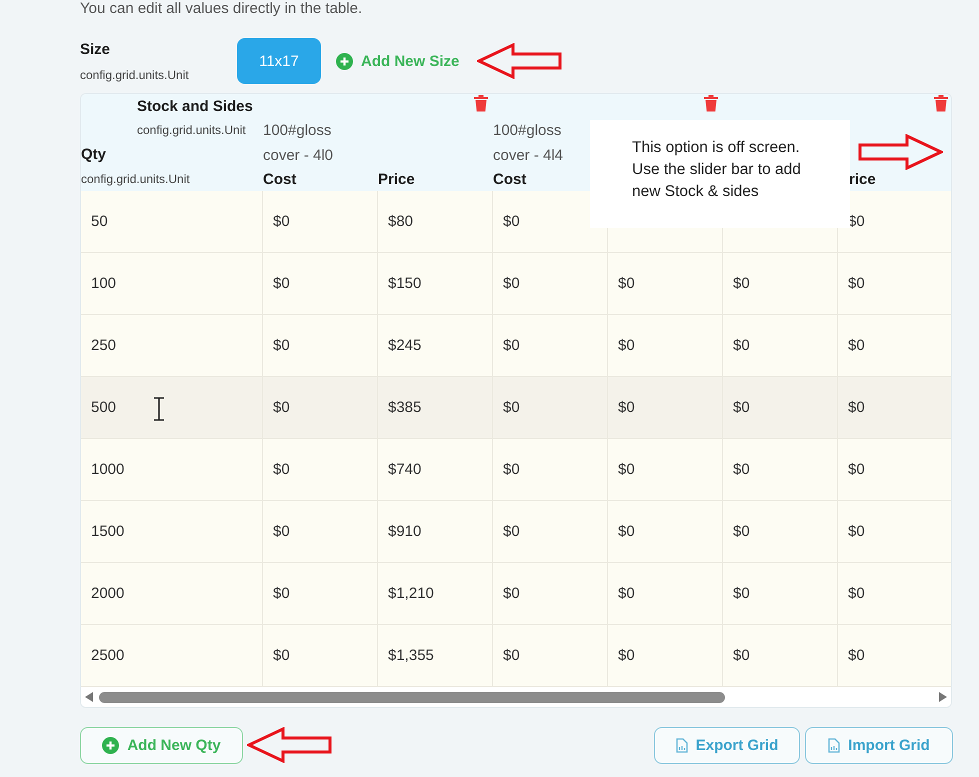 Image resolution: width=979 pixels, height=777 pixels. I want to click on column-header: rice, so click(862, 179).